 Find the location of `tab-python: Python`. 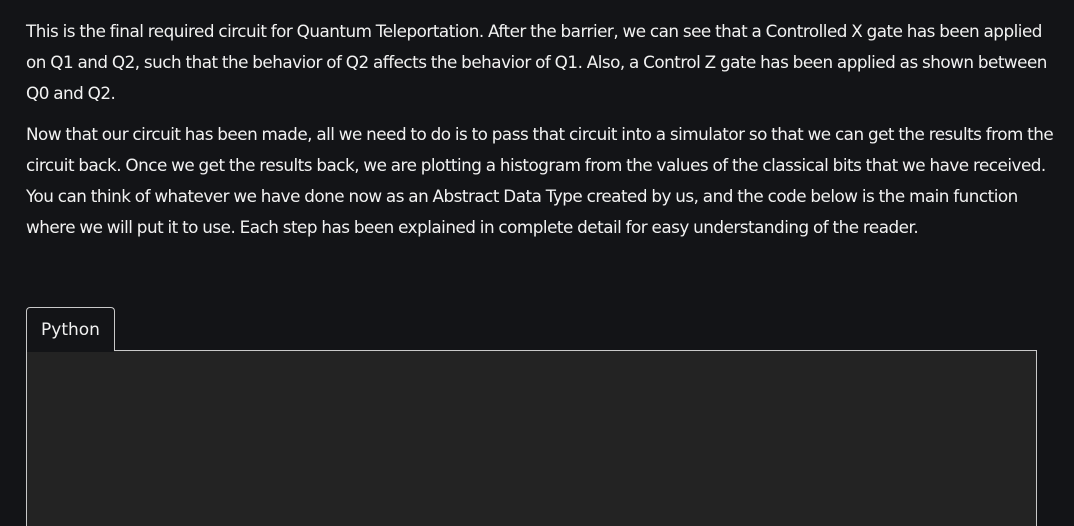

tab-python: Python is located at coordinates (70, 329).